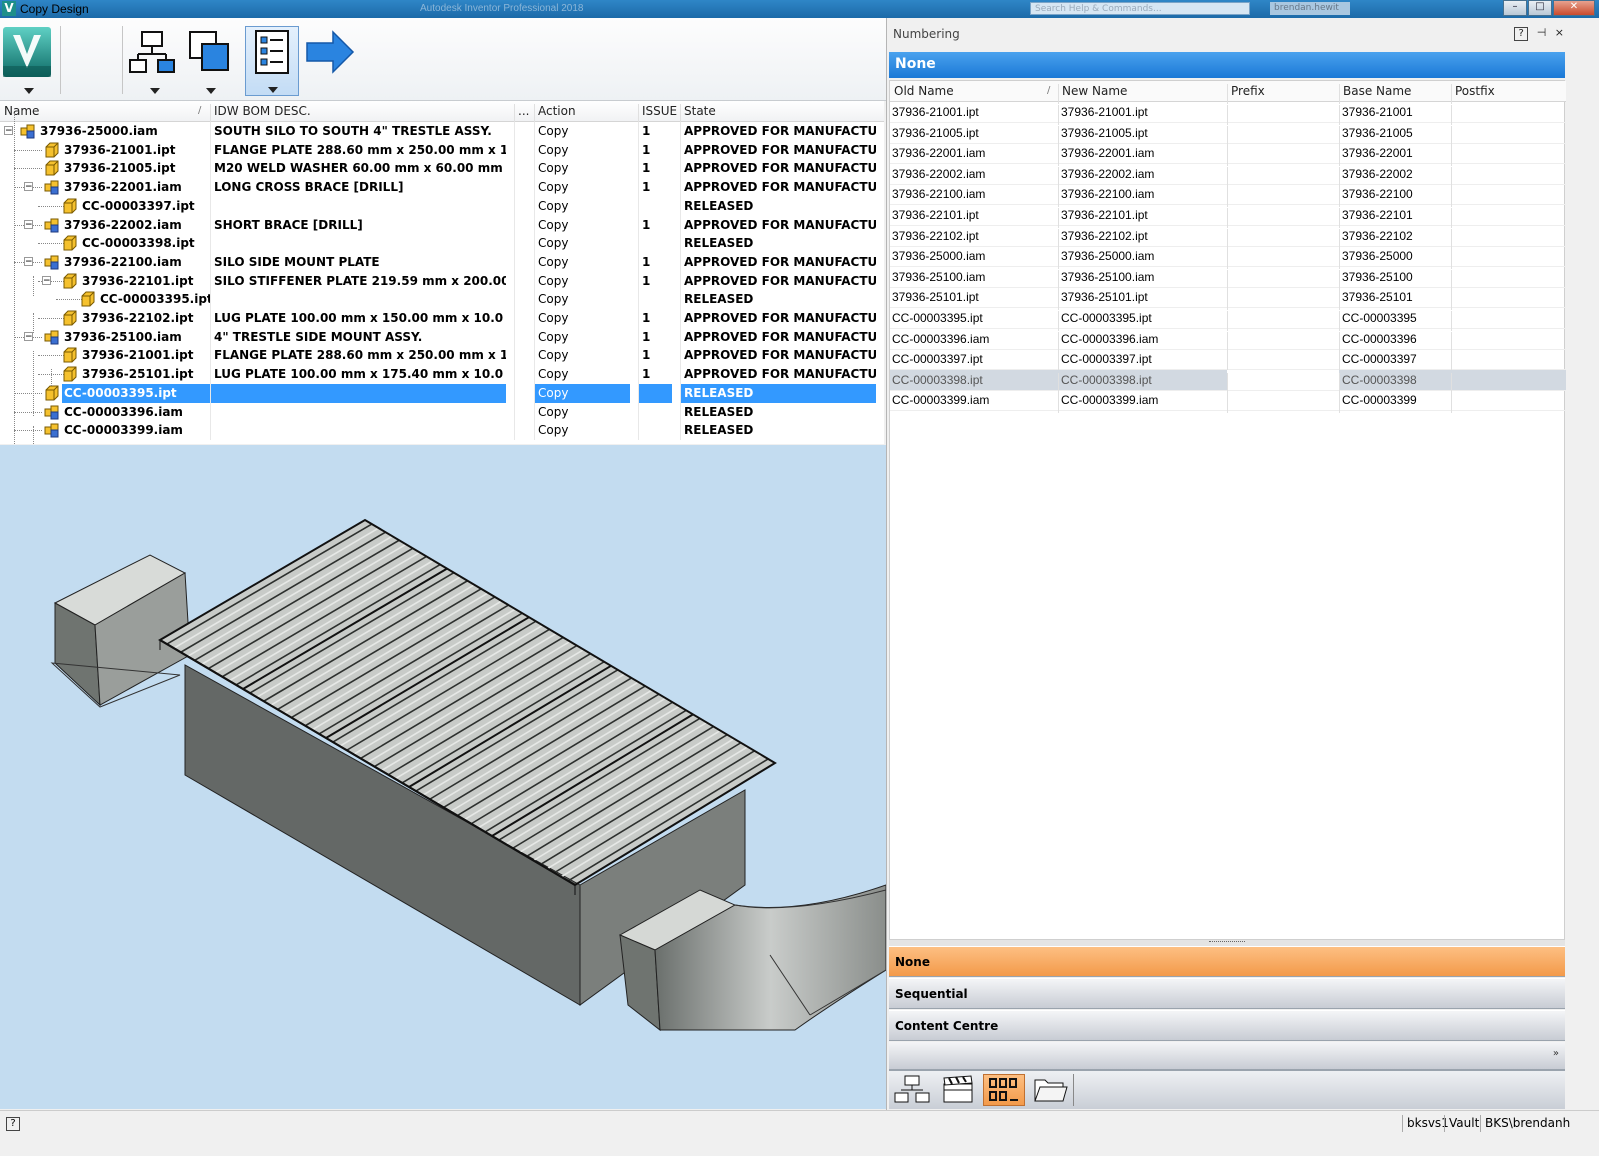 This screenshot has height=1156, width=1599. Describe the element at coordinates (1377, 194) in the screenshot. I see `numbering-base-name: 37936-22100` at that location.